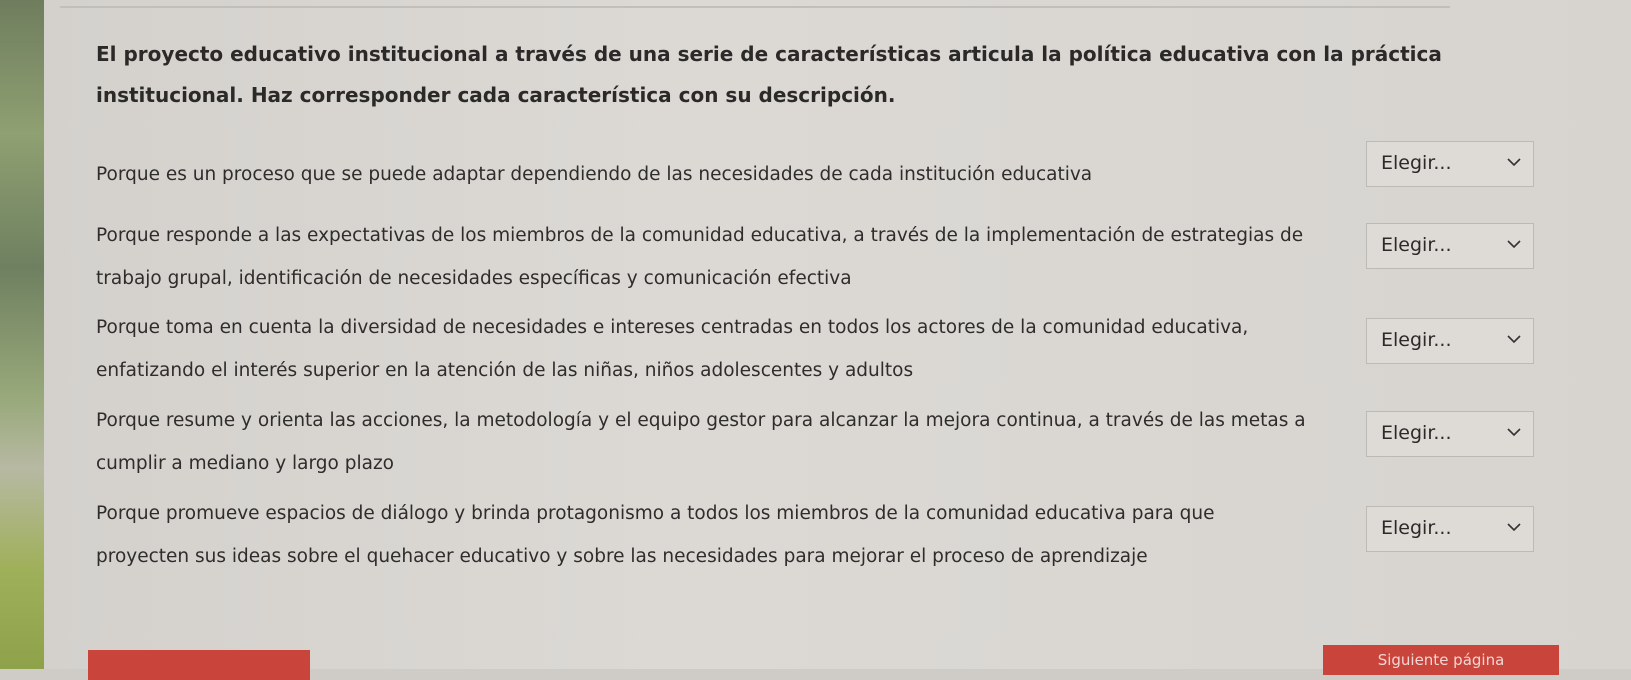  I want to click on background-foliage, so click(24, 334).